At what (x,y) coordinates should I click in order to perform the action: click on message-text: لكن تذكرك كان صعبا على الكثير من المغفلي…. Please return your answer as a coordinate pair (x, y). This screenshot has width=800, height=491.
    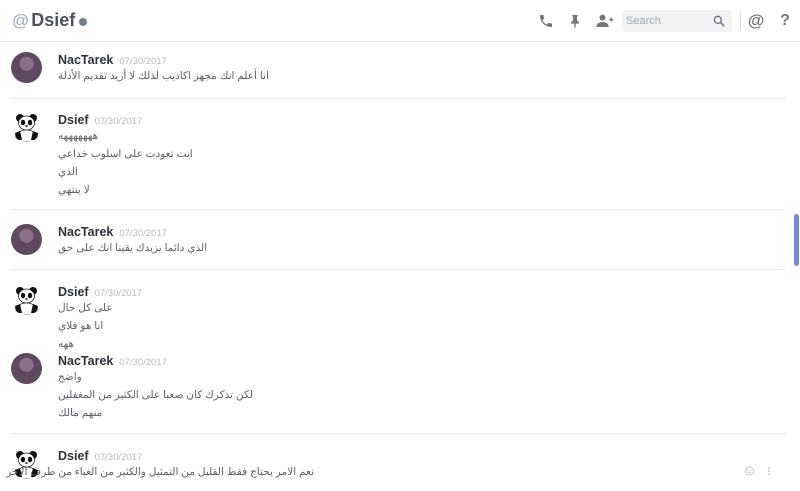
    Looking at the image, I should click on (155, 395).